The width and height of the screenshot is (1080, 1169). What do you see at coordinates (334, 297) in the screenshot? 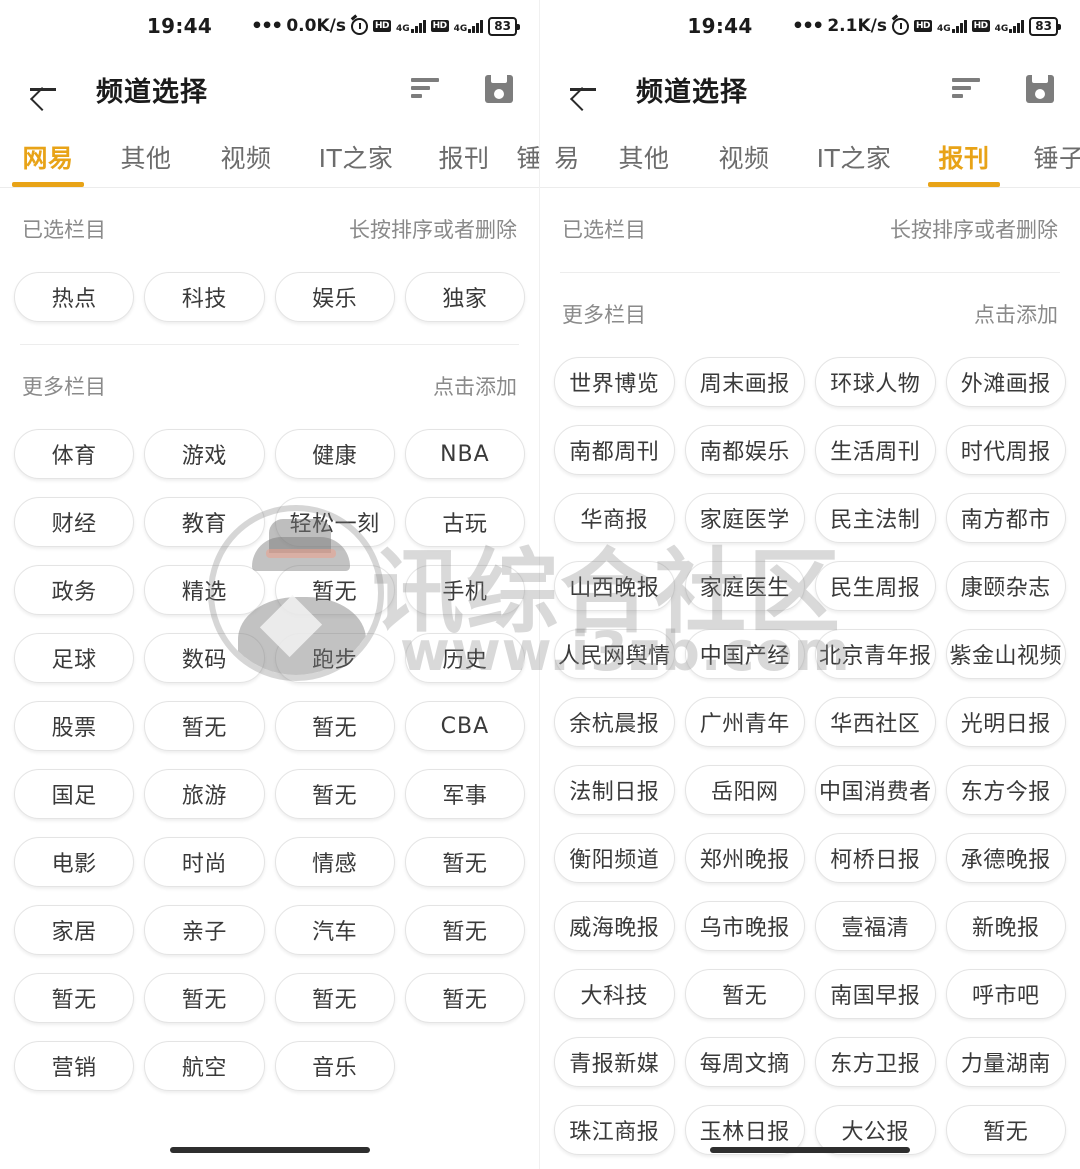
I see `channel-chip: 娱乐` at bounding box center [334, 297].